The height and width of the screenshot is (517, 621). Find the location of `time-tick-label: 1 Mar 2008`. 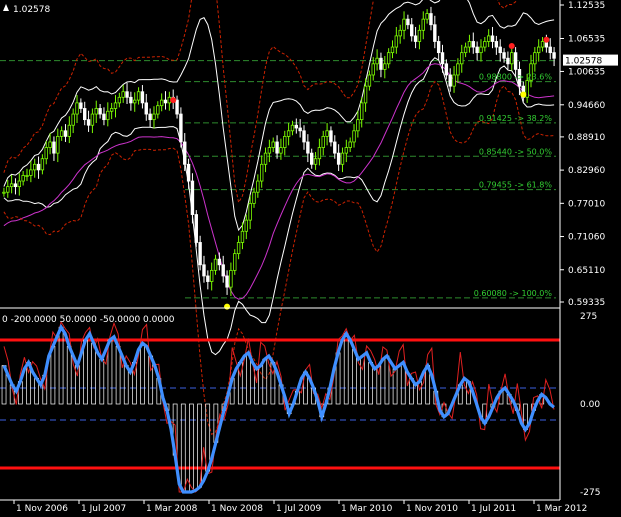

time-tick-label: 1 Mar 2008 is located at coordinates (172, 509).